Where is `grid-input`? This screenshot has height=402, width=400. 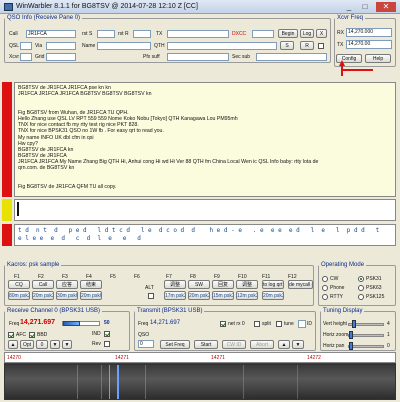
grid-input is located at coordinates (61, 57).